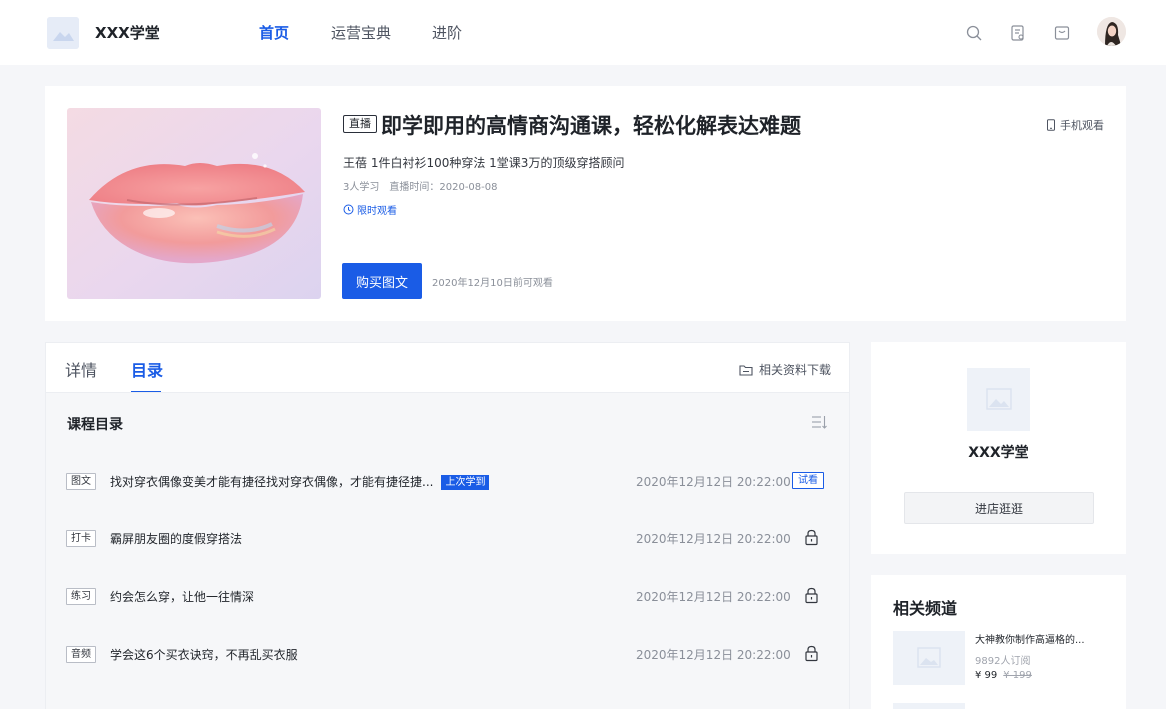 The width and height of the screenshot is (1166, 709). I want to click on related-channels-card: 相关频道 大神教你制作高逼格的... 9892人订阅 ¥ 99 ¥ 199, so click(998, 642).